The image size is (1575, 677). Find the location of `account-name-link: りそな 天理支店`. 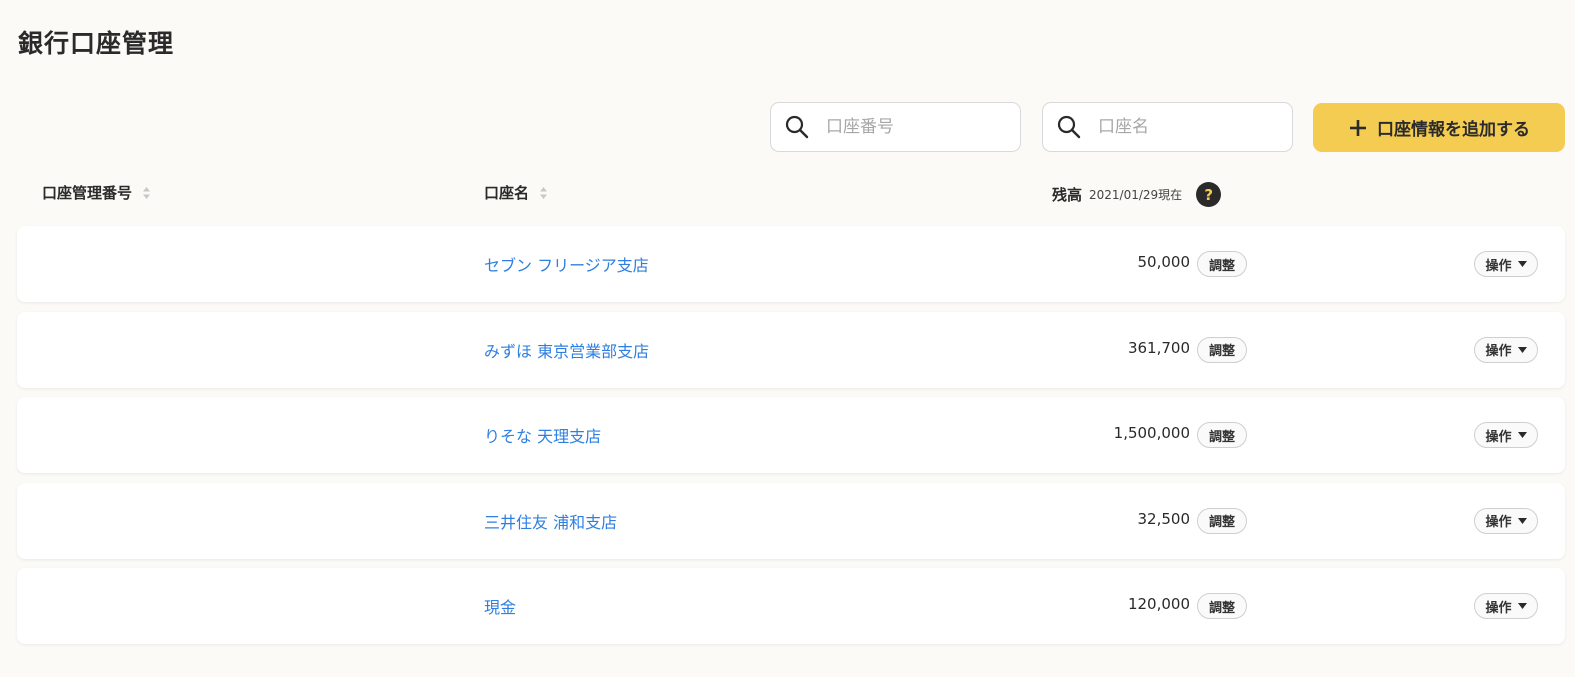

account-name-link: りそな 天理支店 is located at coordinates (542, 435).